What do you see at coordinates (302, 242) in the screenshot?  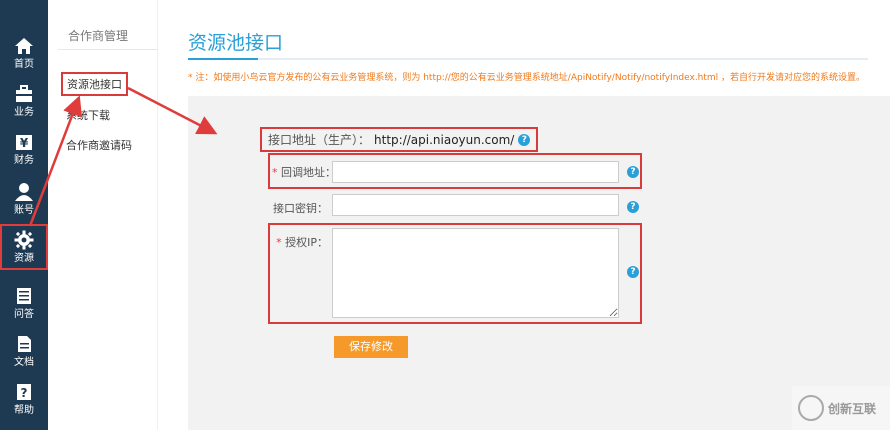 I see `ip-label: * 授权IP：` at bounding box center [302, 242].